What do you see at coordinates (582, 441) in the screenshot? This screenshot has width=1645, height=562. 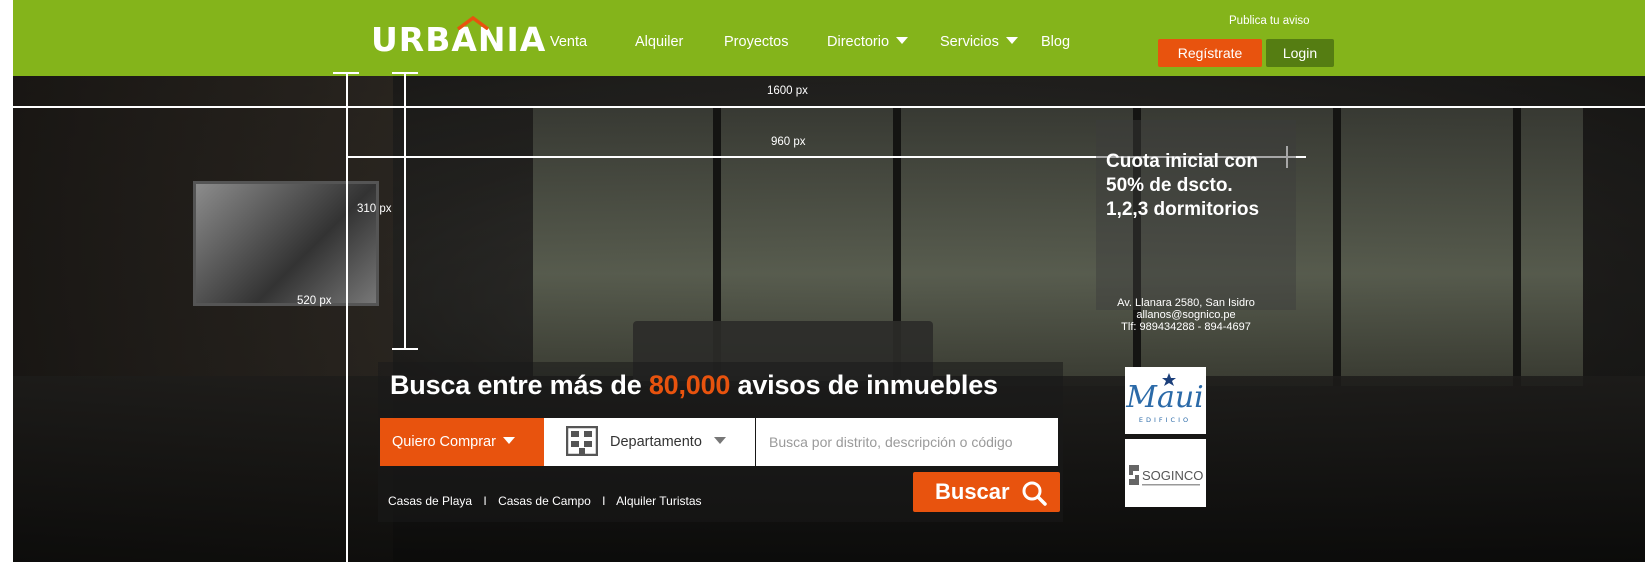 I see `building-icon` at bounding box center [582, 441].